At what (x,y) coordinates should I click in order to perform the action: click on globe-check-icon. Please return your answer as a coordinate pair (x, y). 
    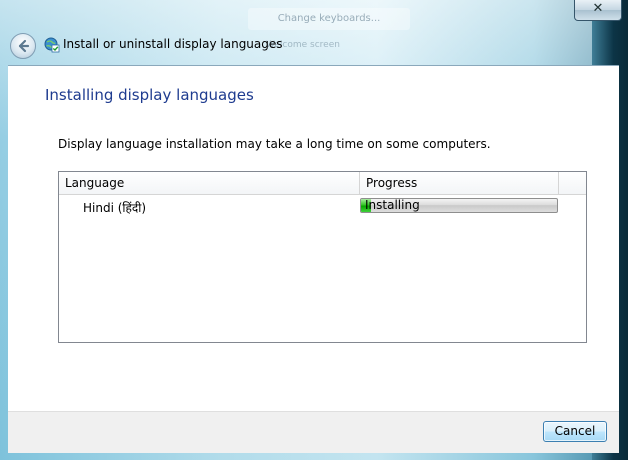
    Looking at the image, I should click on (52, 45).